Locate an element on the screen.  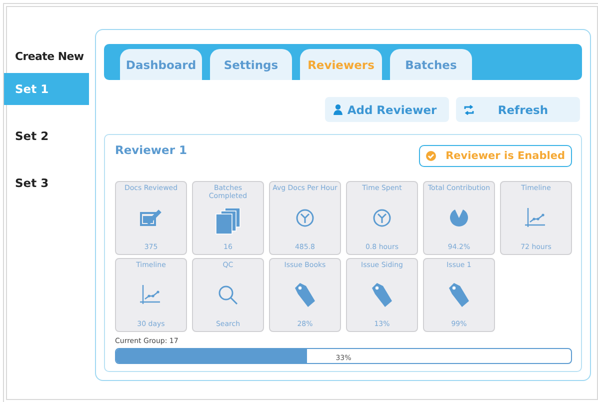
tab: Dashboard is located at coordinates (161, 64).